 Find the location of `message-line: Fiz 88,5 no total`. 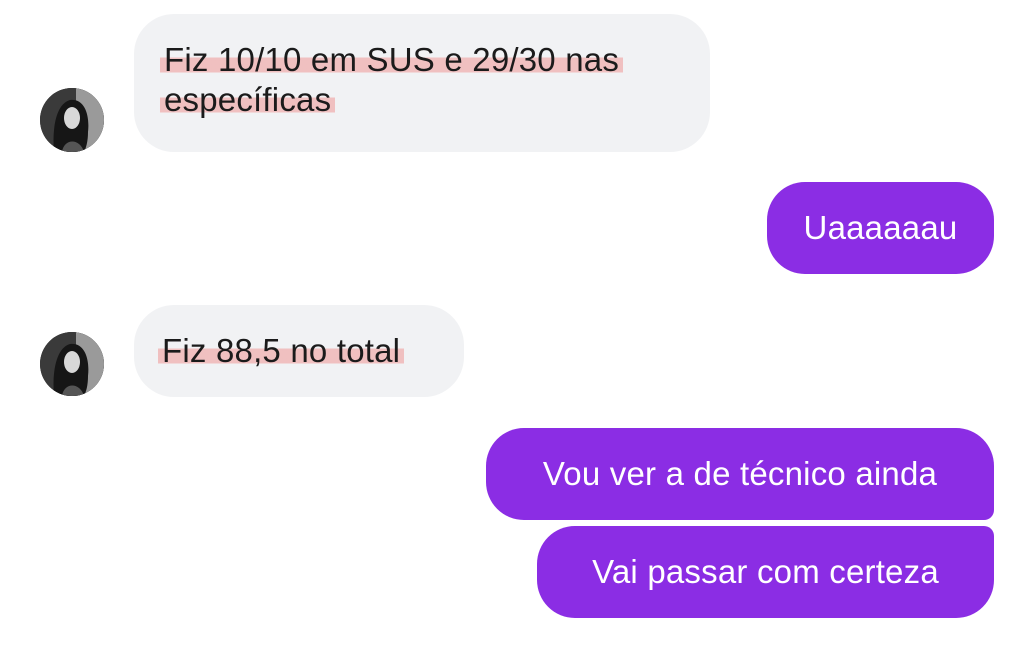

message-line: Fiz 88,5 no total is located at coordinates (297, 351).